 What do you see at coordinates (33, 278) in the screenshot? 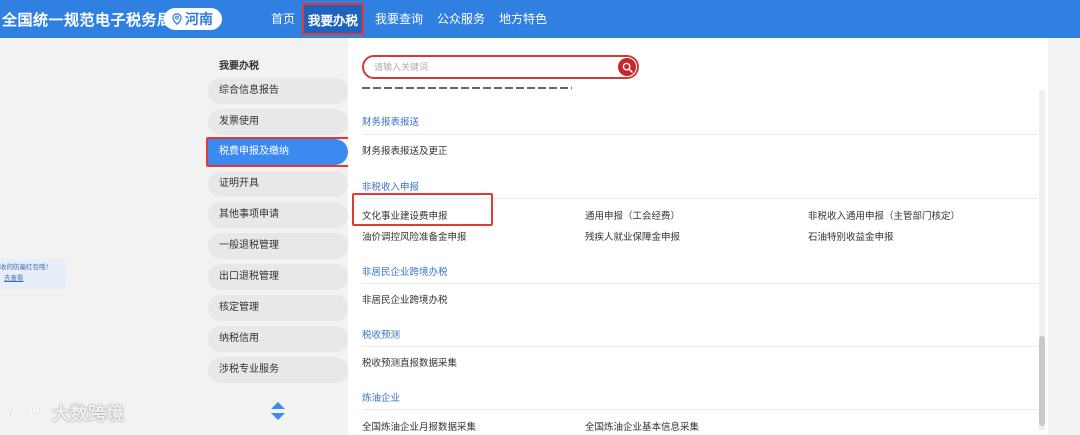
I see `tip-link: 去查看` at bounding box center [33, 278].